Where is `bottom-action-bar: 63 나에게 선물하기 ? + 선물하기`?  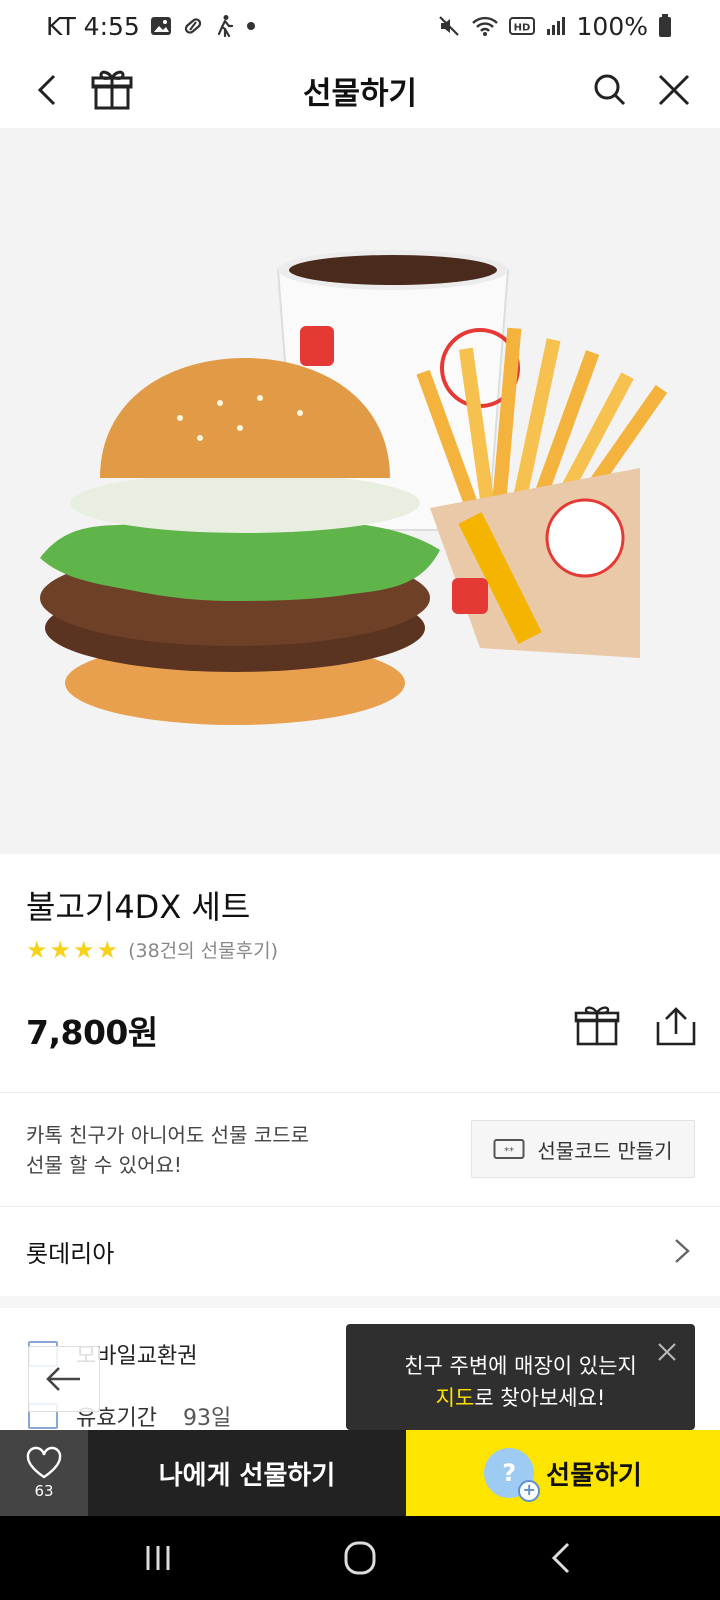
bottom-action-bar: 63 나에게 선물하기 ? + 선물하기 is located at coordinates (360, 1473).